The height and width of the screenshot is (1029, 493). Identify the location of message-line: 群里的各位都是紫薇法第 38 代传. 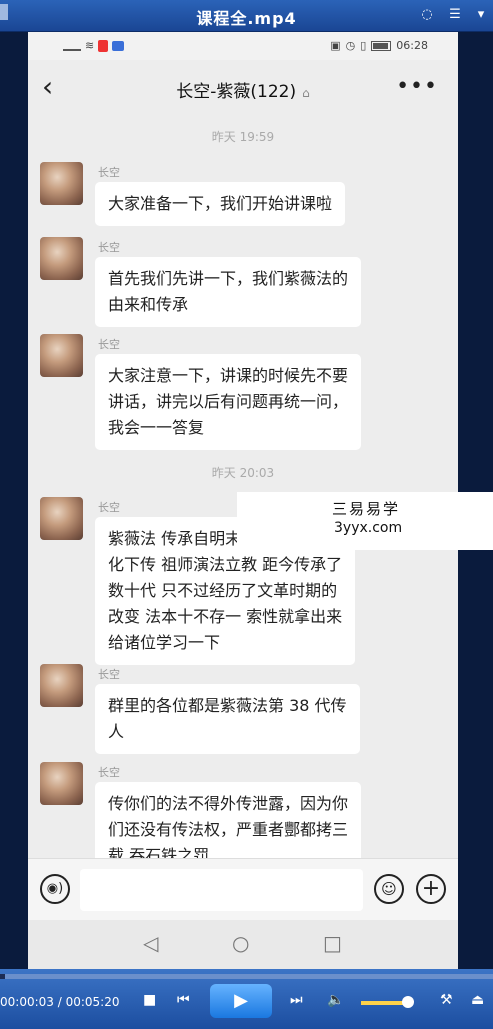
(227, 705).